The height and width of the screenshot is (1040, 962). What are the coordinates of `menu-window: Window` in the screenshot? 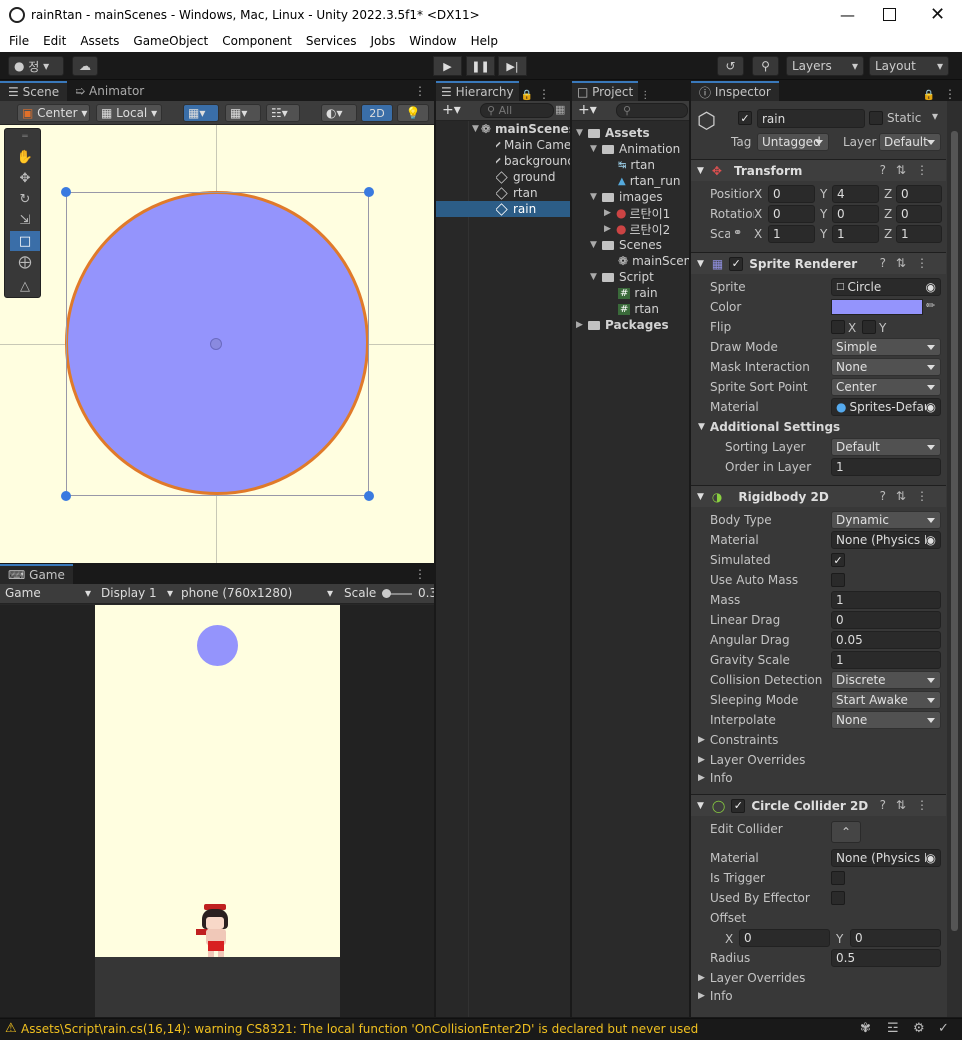 It's located at (432, 41).